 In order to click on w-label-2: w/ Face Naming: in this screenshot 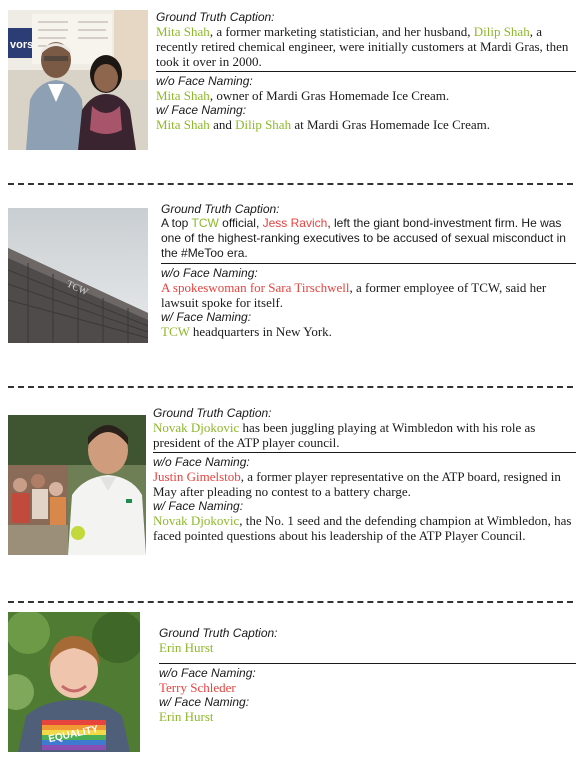, I will do `click(206, 317)`.